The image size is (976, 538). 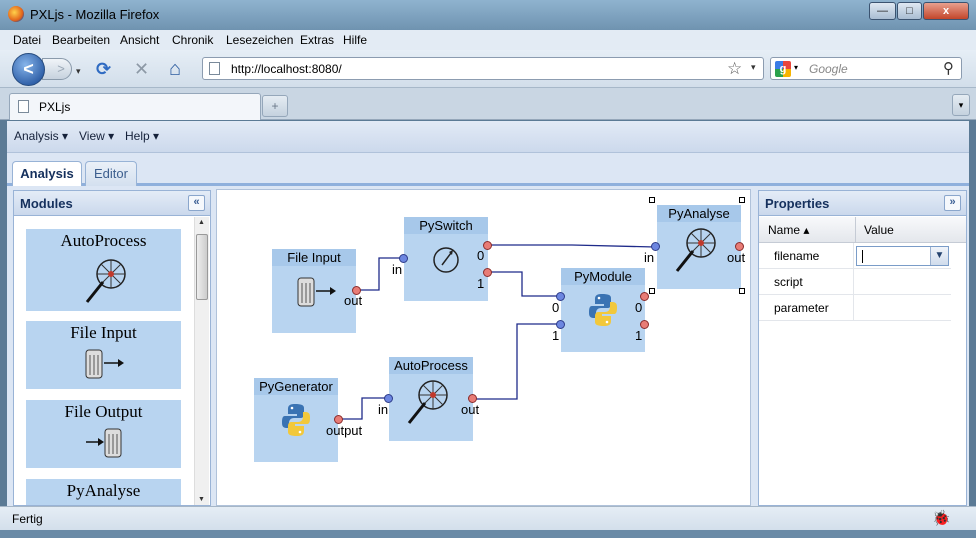 I want to click on column-header-name: Name ▴, so click(x=788, y=230).